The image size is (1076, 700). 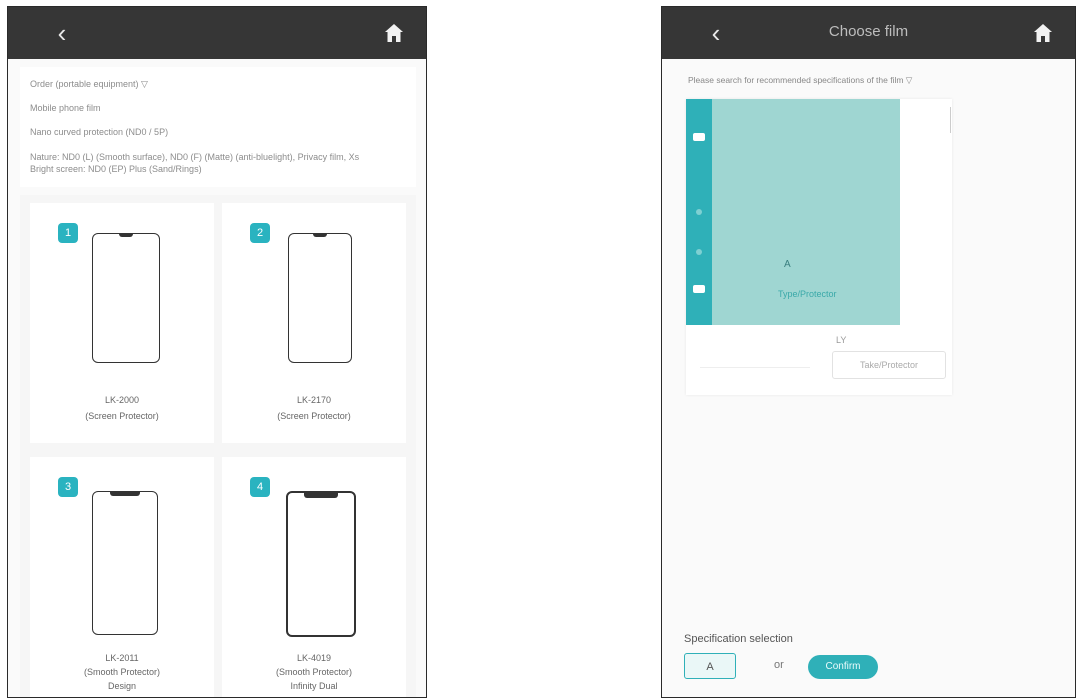 I want to click on film-preview-panel: A Type/Protector LY Take/Protector, so click(x=819, y=247).